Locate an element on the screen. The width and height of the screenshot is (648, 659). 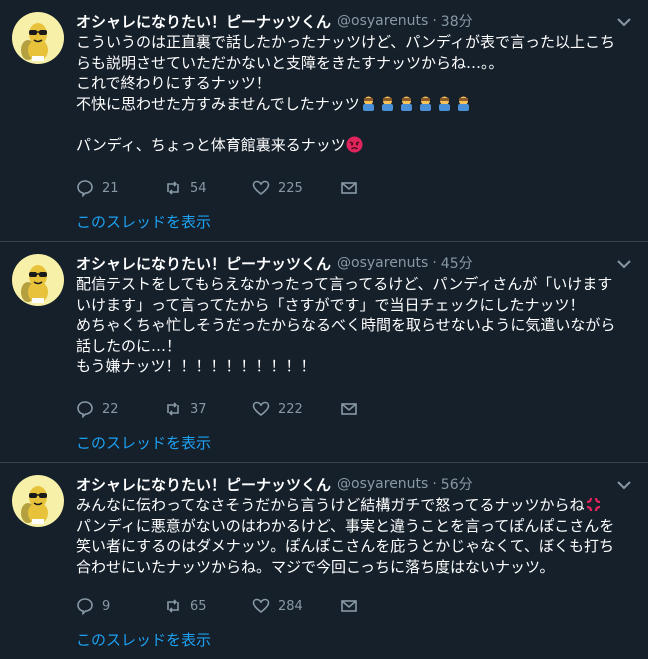
like-button: 225 is located at coordinates (296, 188).